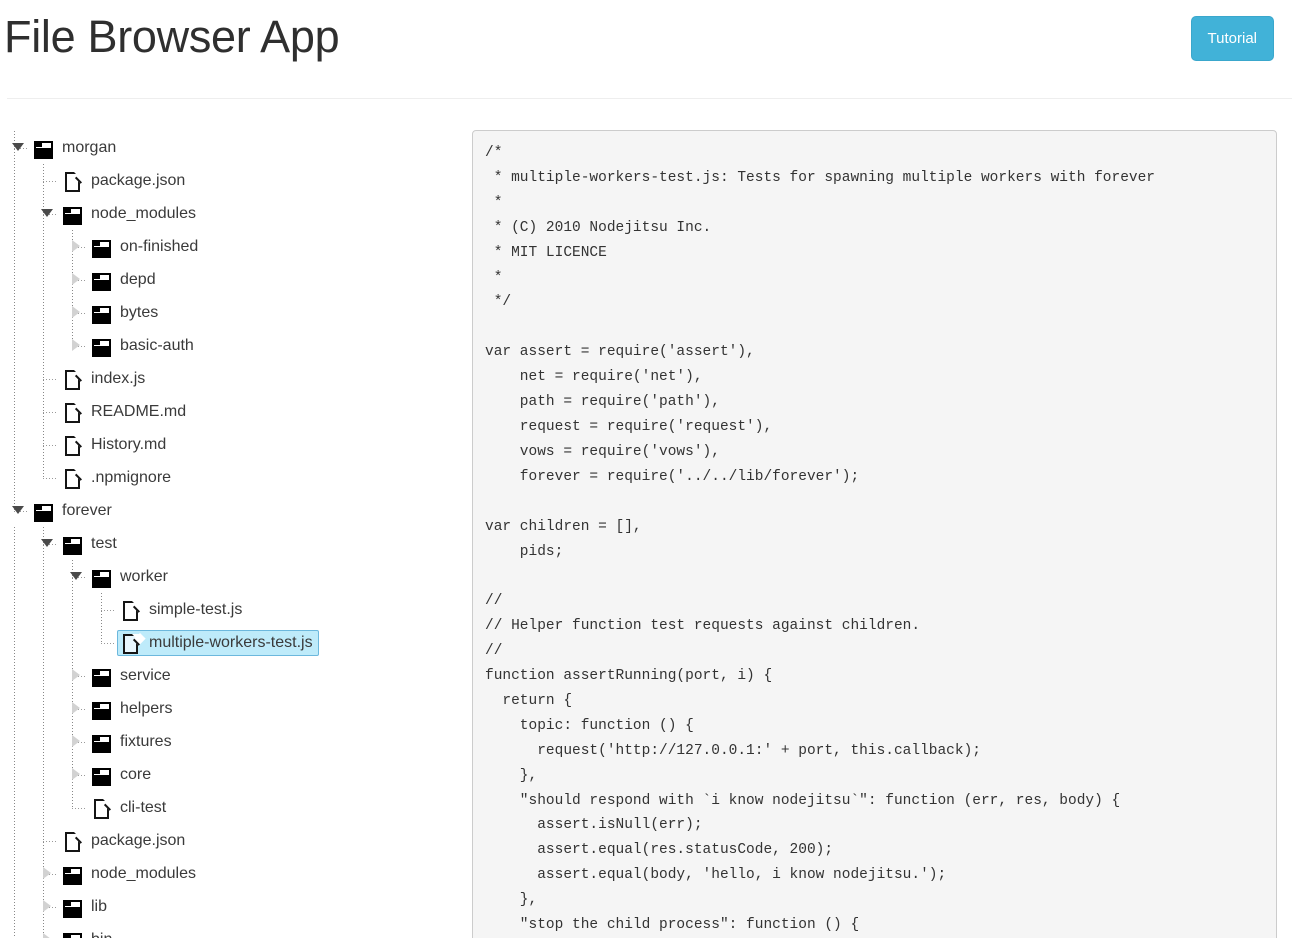  I want to click on tree-node: bytes, so click(235, 312).